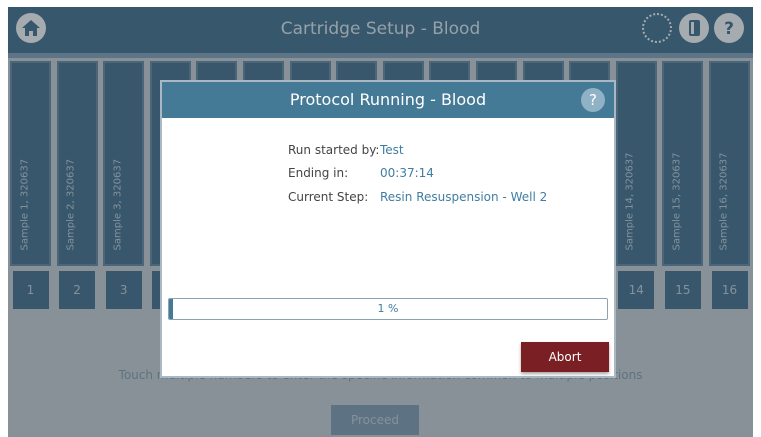 The height and width of the screenshot is (437, 761). What do you see at coordinates (593, 100) in the screenshot?
I see `dialog-help-icon: ?` at bounding box center [593, 100].